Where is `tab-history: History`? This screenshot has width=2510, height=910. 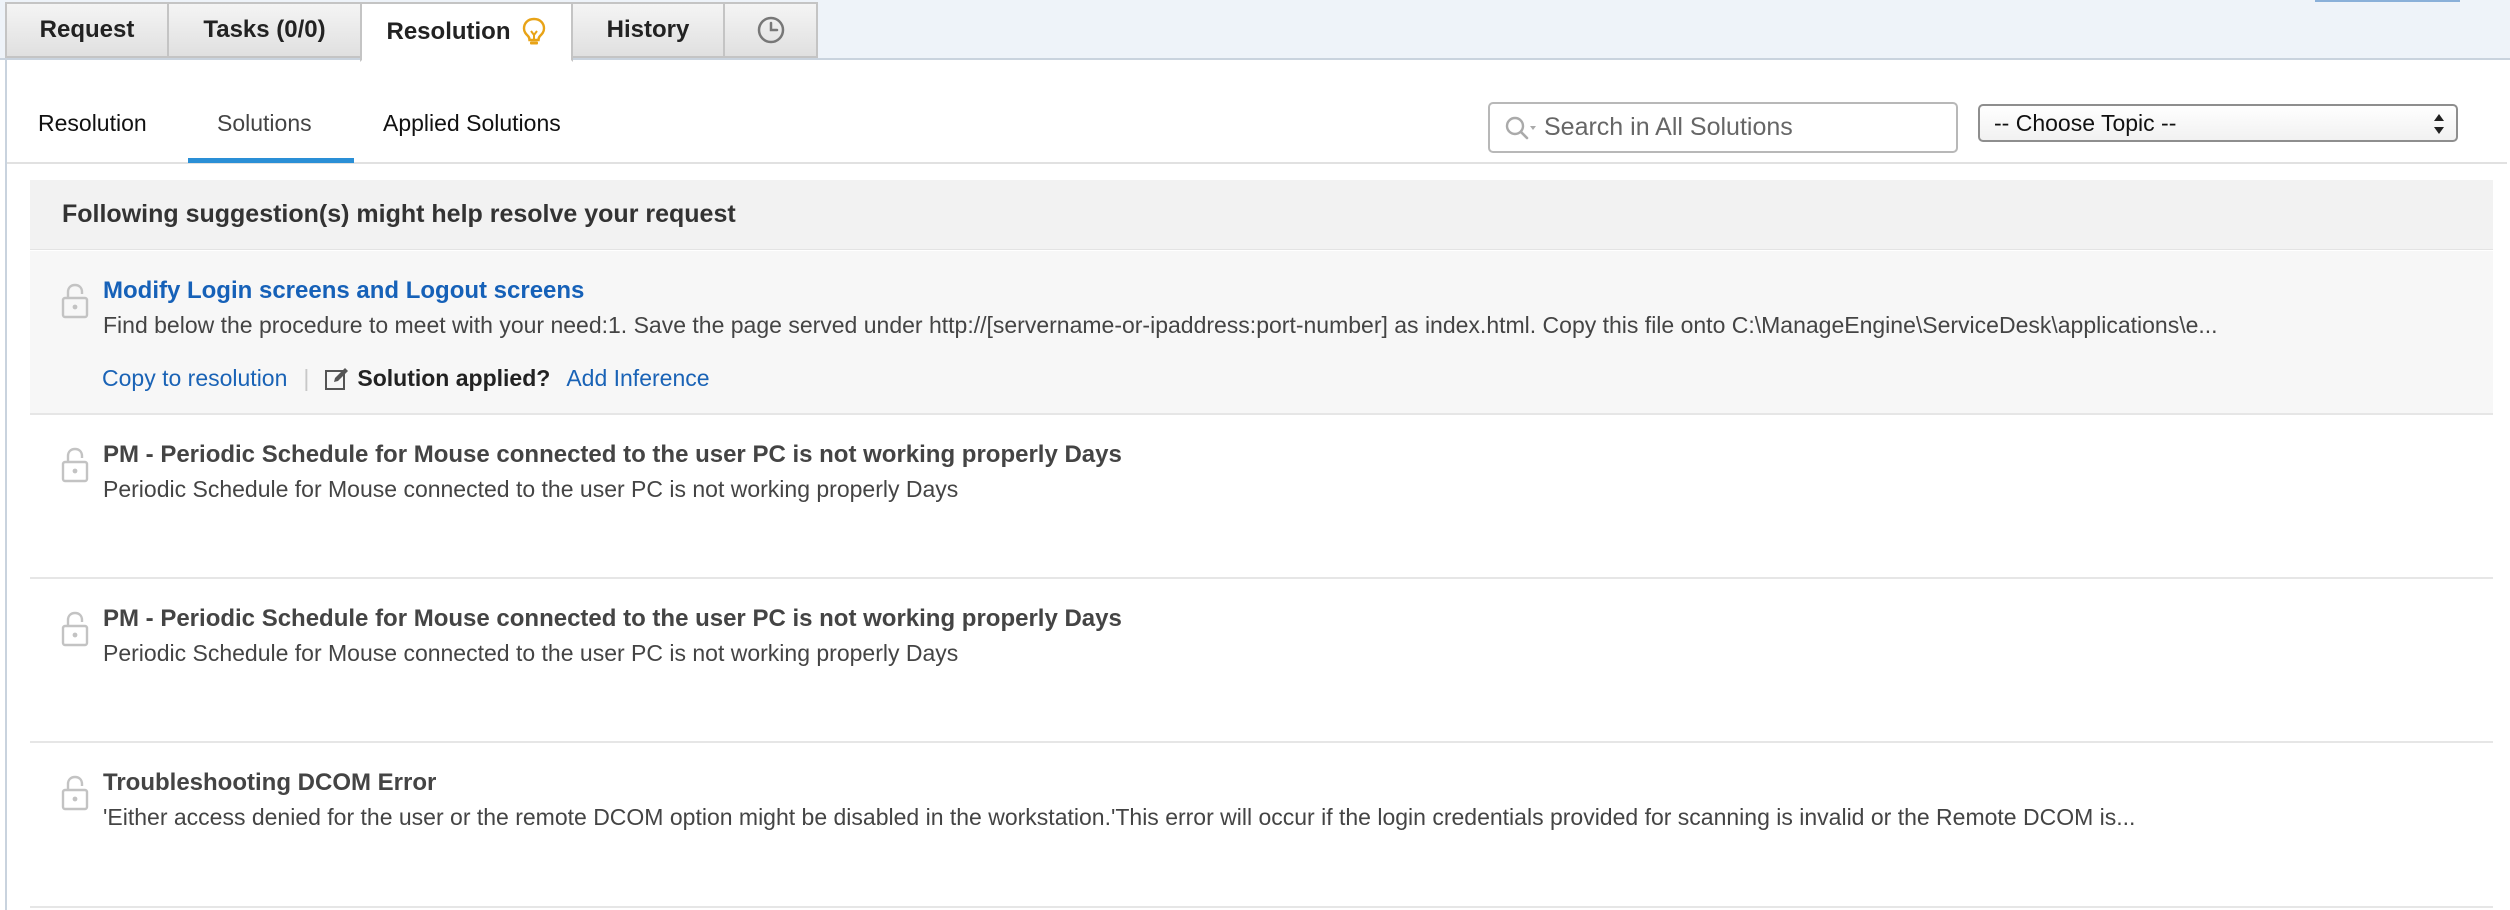
tab-history: History is located at coordinates (648, 30).